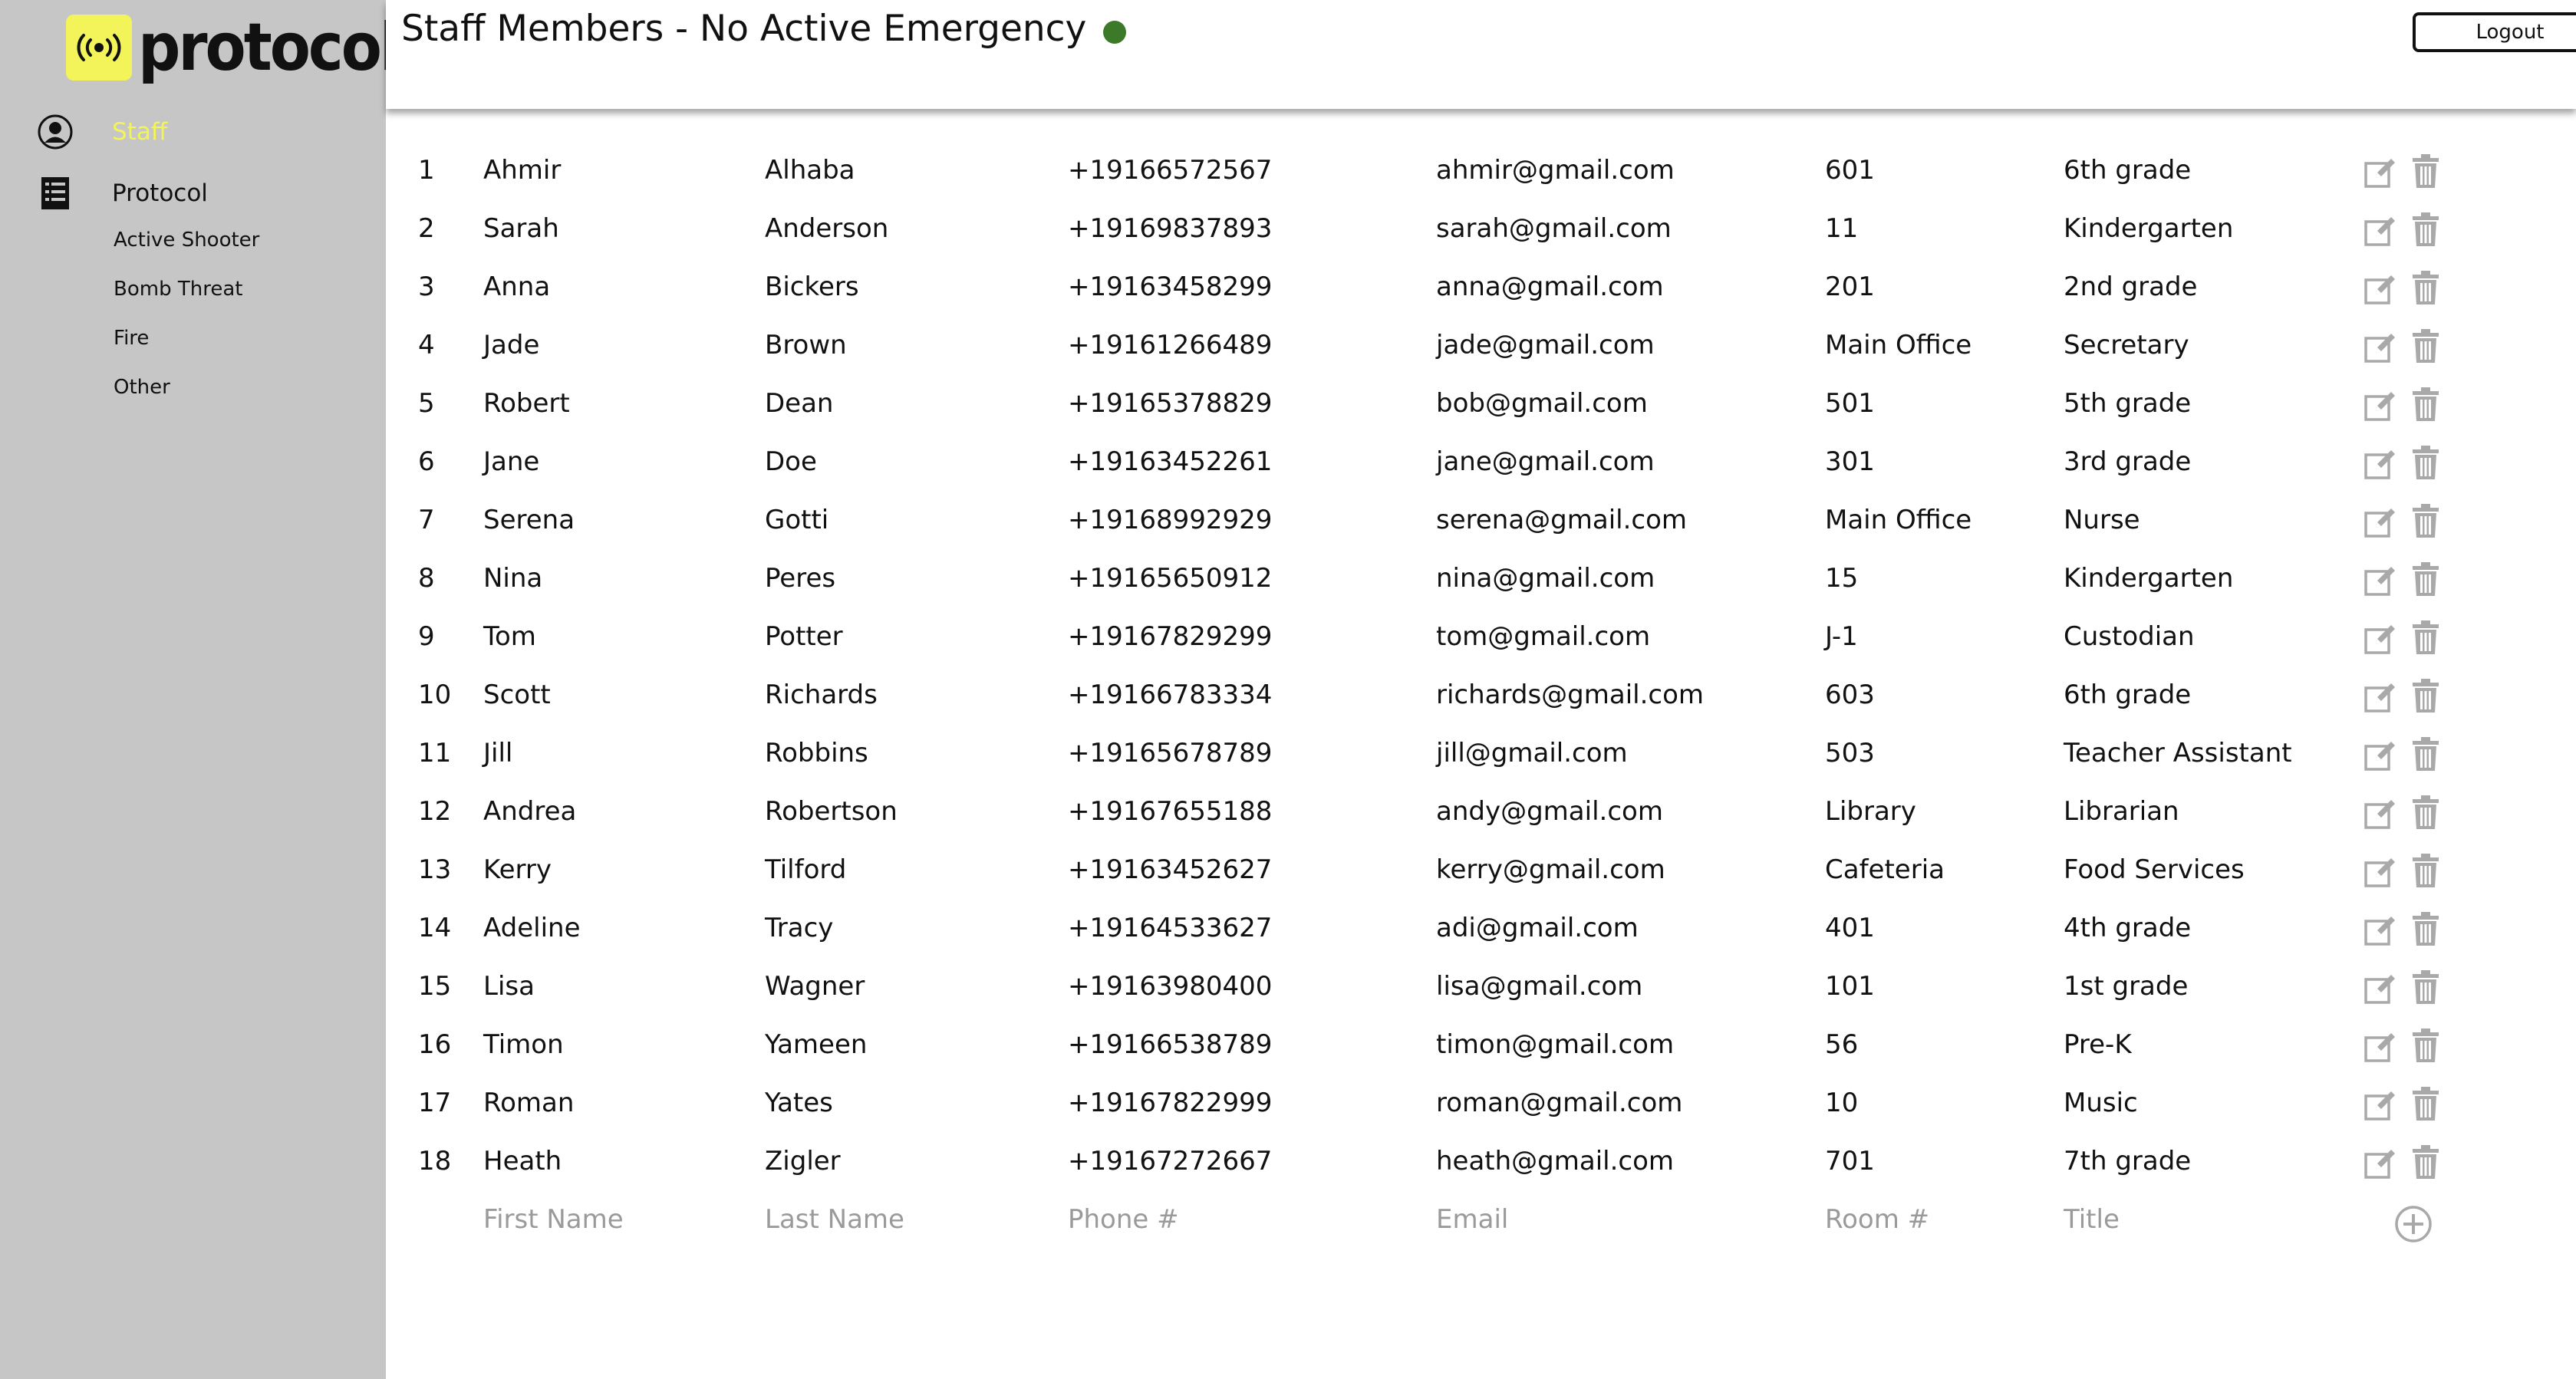 Image resolution: width=2576 pixels, height=1379 pixels. What do you see at coordinates (186, 347) in the screenshot?
I see `protocol-item-fire: Fire` at bounding box center [186, 347].